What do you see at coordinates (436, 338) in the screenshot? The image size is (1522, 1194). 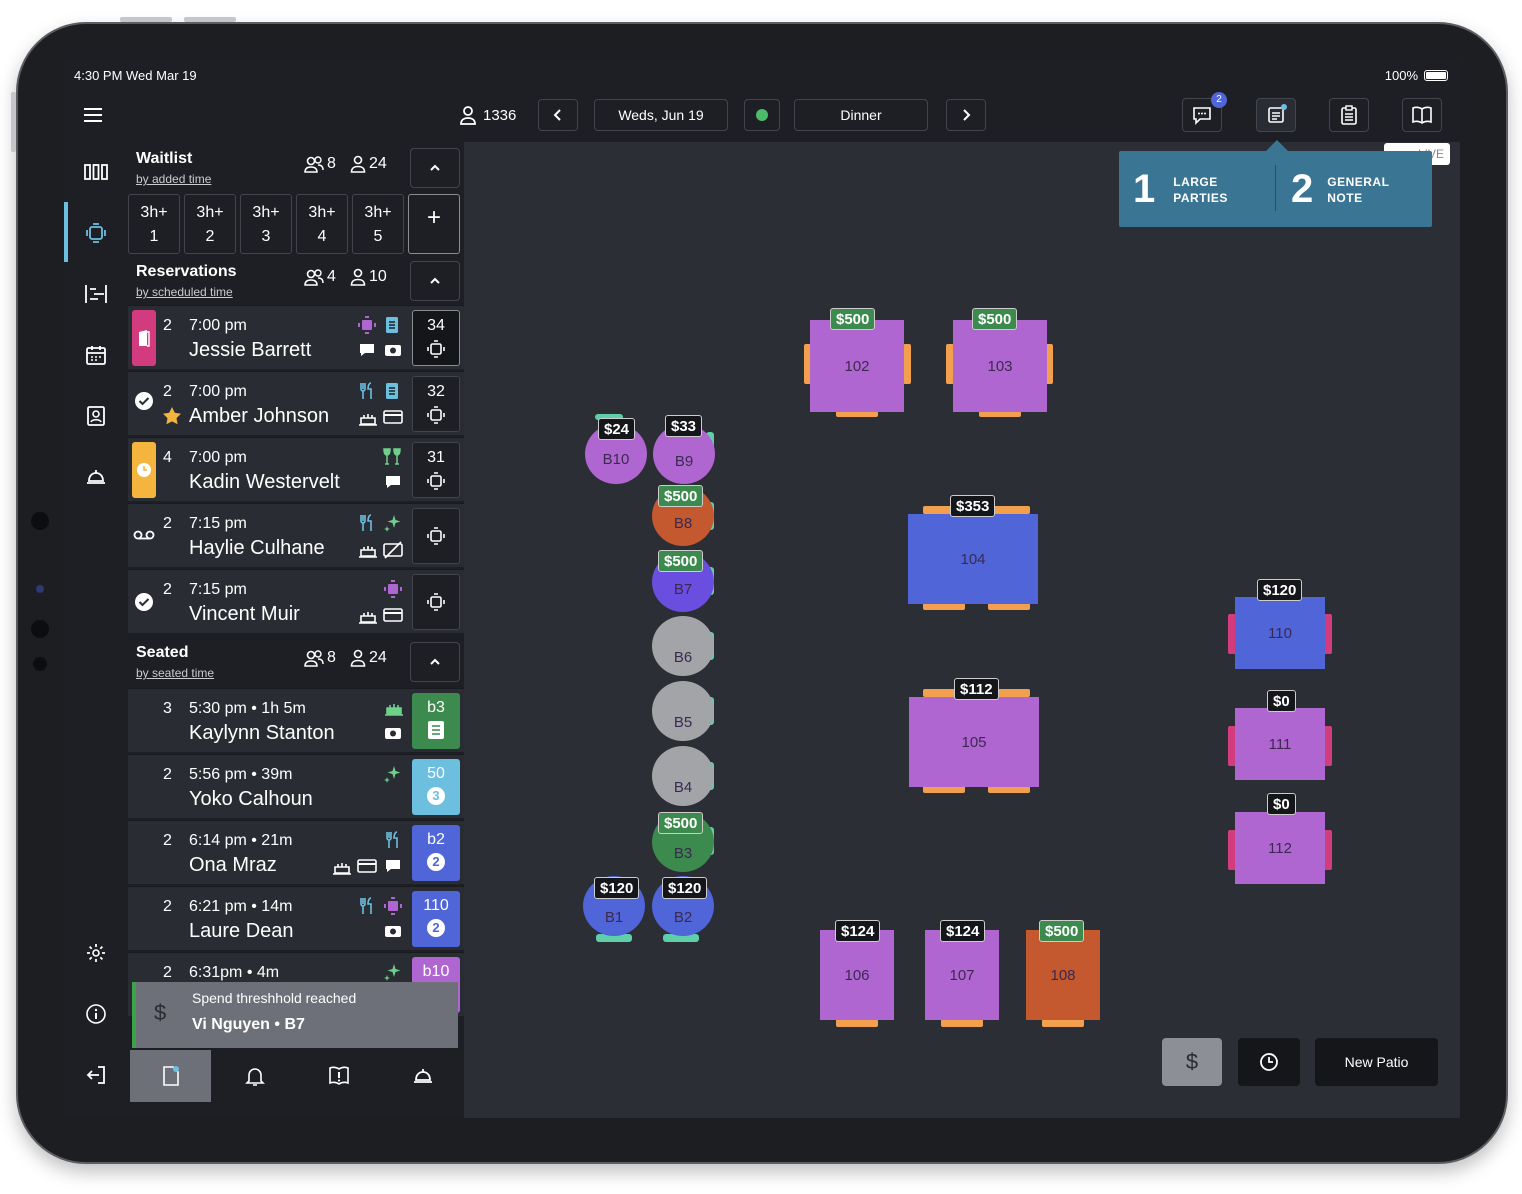 I see `assigned-table: 34` at bounding box center [436, 338].